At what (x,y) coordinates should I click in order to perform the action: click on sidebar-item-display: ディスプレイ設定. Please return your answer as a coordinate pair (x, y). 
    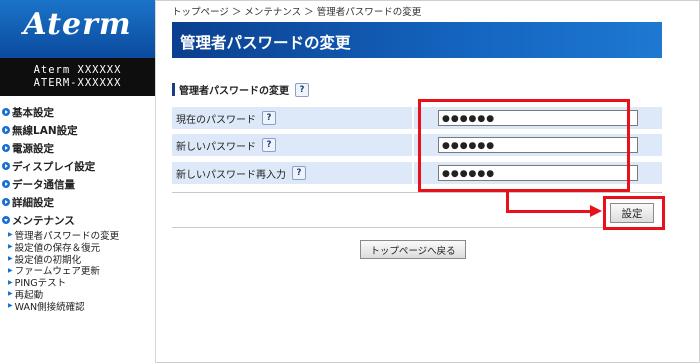
    Looking at the image, I should click on (77, 166).